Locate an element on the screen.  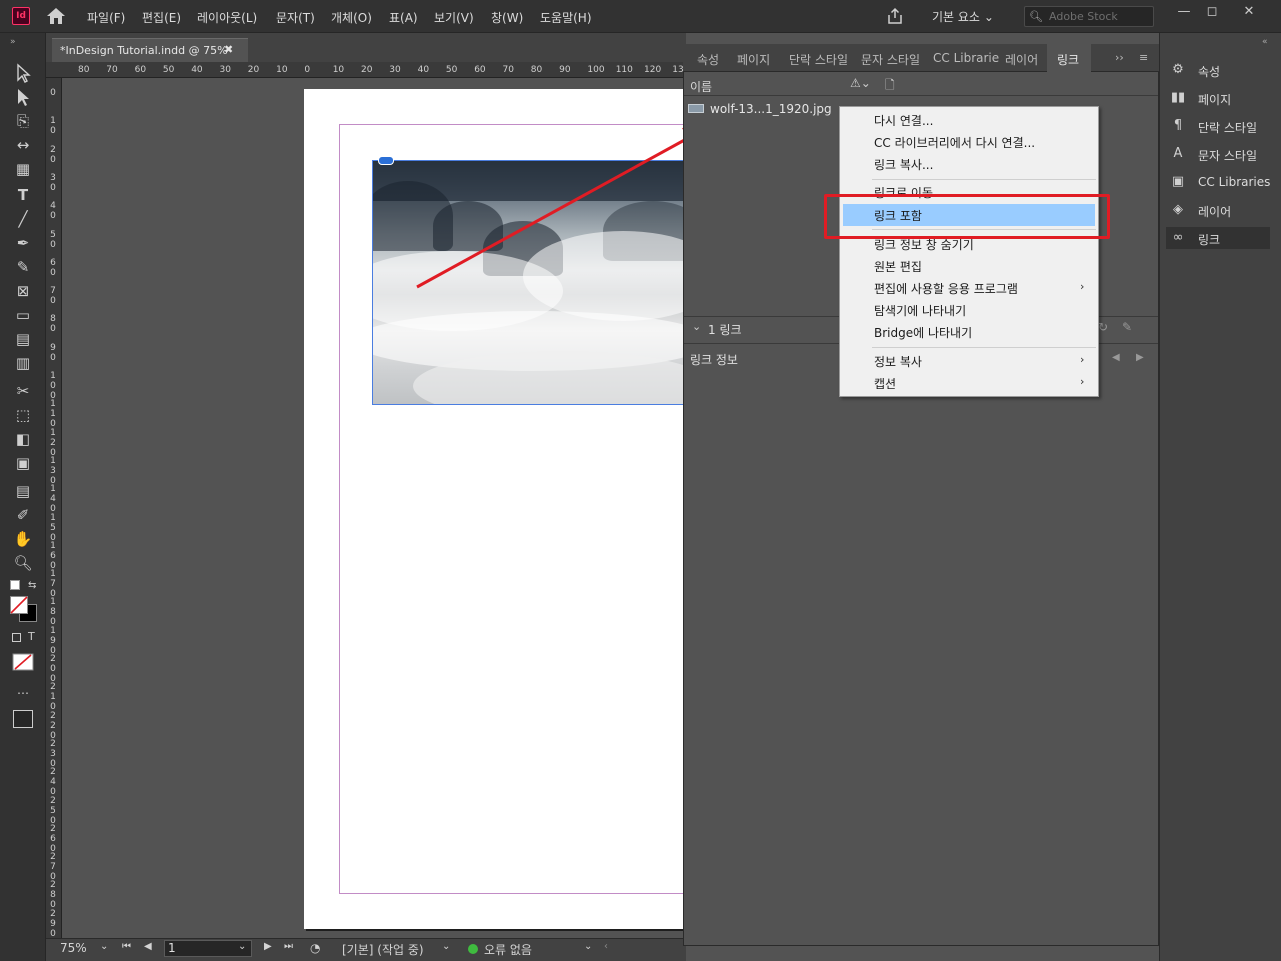
menu-item-edit-with: 편집에 사용할 응용 프로그램 is located at coordinates (946, 288).